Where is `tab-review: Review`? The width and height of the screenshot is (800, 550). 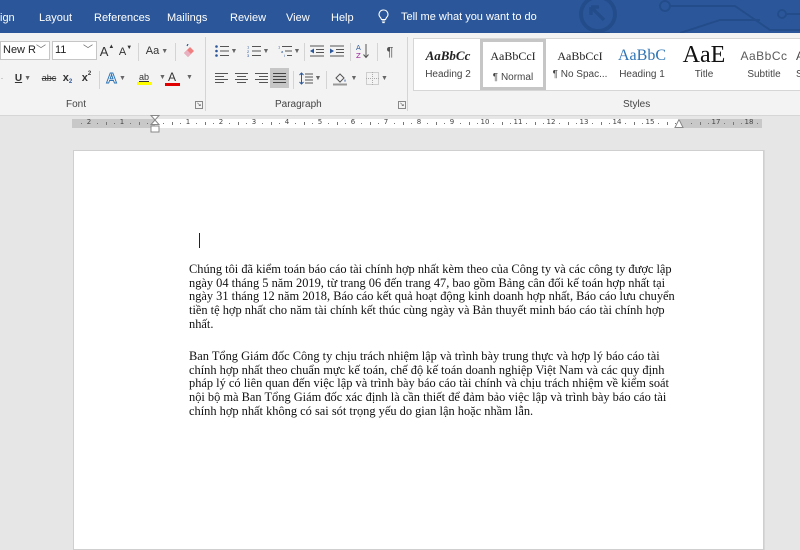 tab-review: Review is located at coordinates (248, 16).